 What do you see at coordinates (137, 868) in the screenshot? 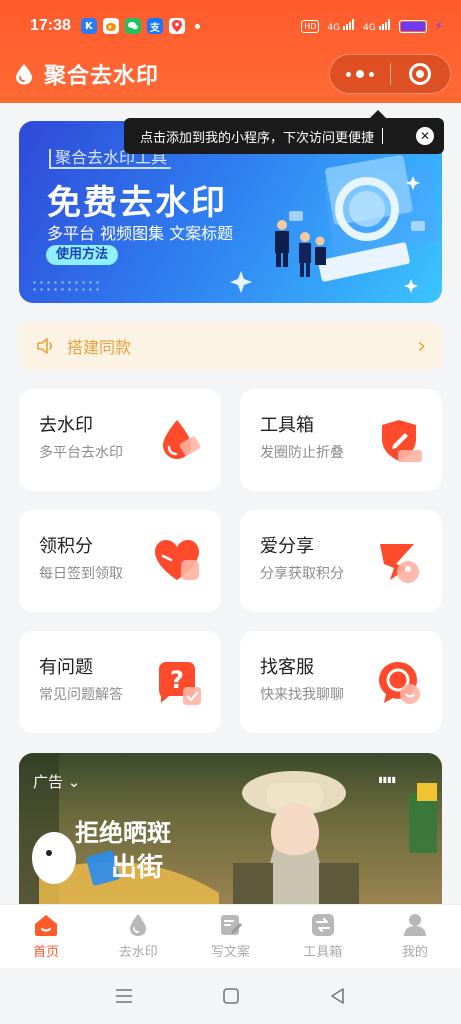
I see `ad-slogan-2: 出街` at bounding box center [137, 868].